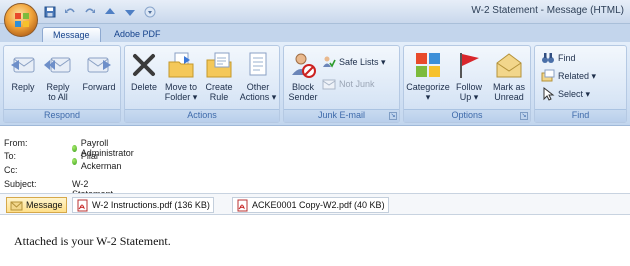 The height and width of the screenshot is (266, 630). What do you see at coordinates (393, 116) in the screenshot?
I see `junk-email-dialog-launcher: ↘` at bounding box center [393, 116].